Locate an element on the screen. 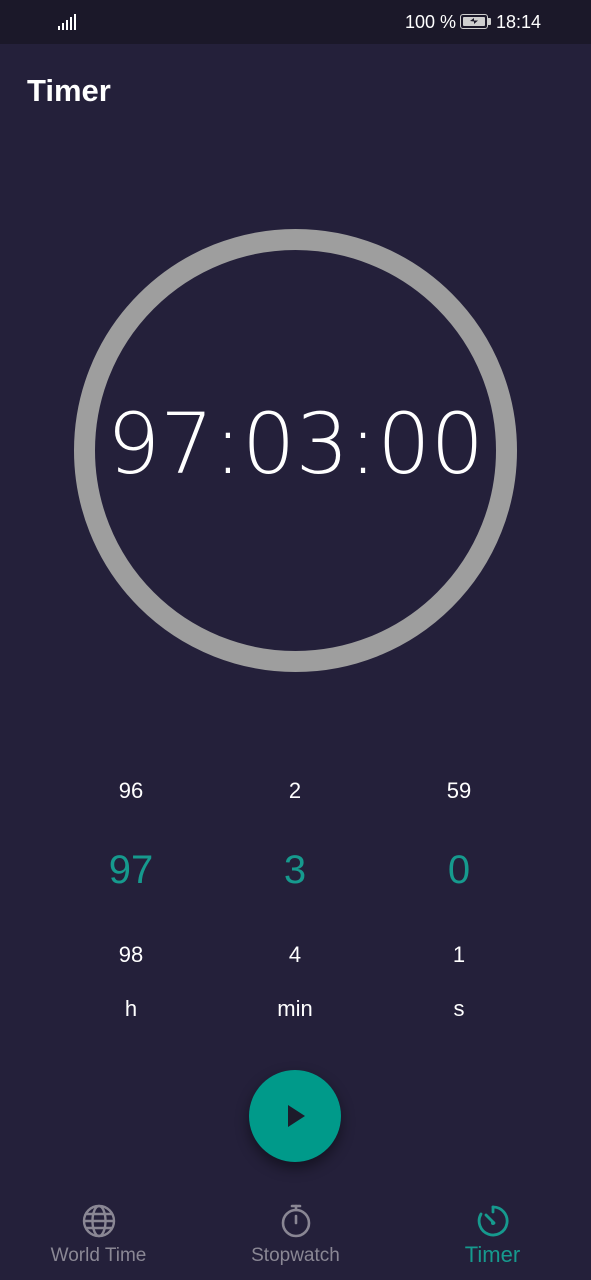 The height and width of the screenshot is (1280, 591). start-timer-button is located at coordinates (295, 1116).